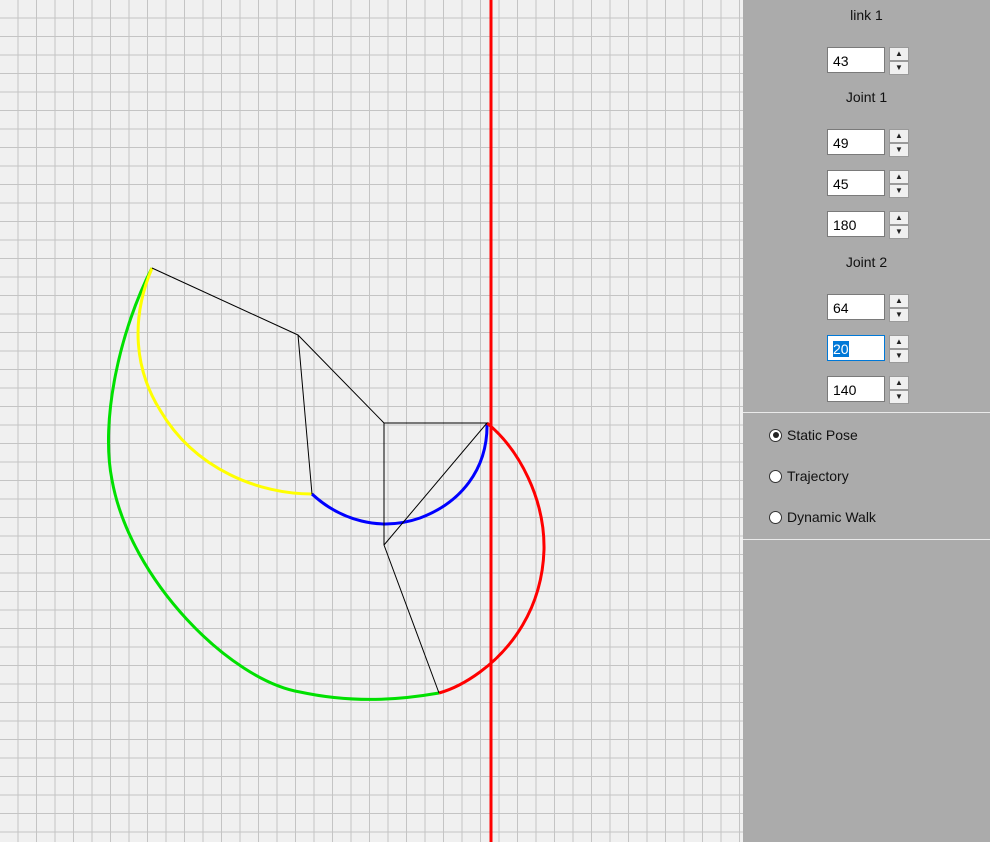 Image resolution: width=990 pixels, height=842 pixels. I want to click on joint1-spinner-3: 180 ▲ ▼, so click(868, 225).